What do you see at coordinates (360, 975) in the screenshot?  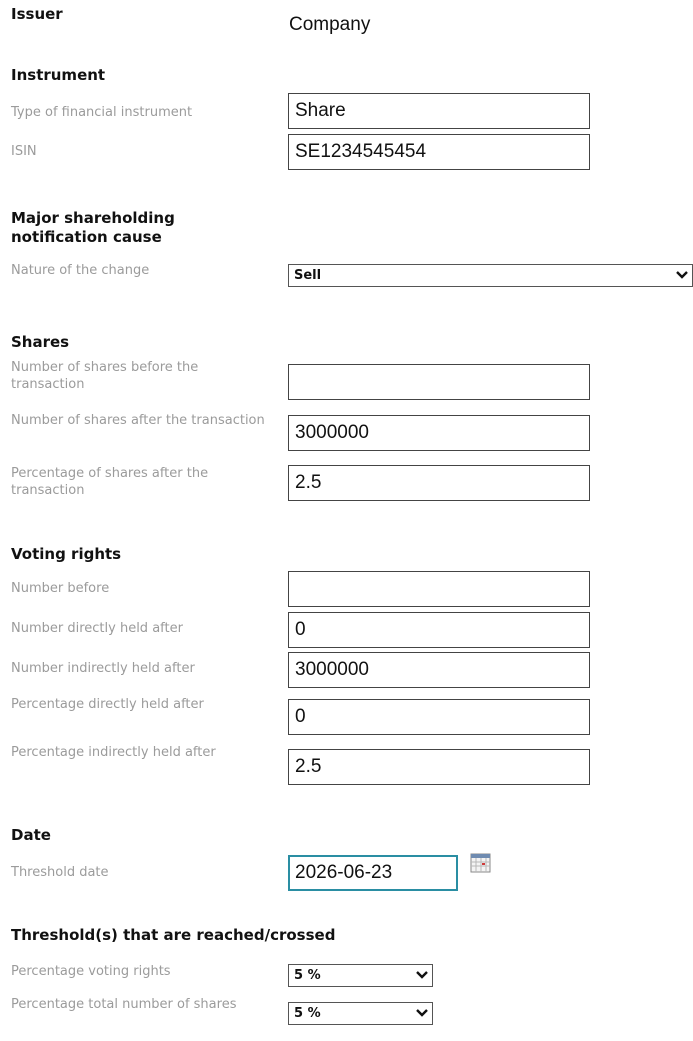 I see `pct-voting-rights-select: 5 %` at bounding box center [360, 975].